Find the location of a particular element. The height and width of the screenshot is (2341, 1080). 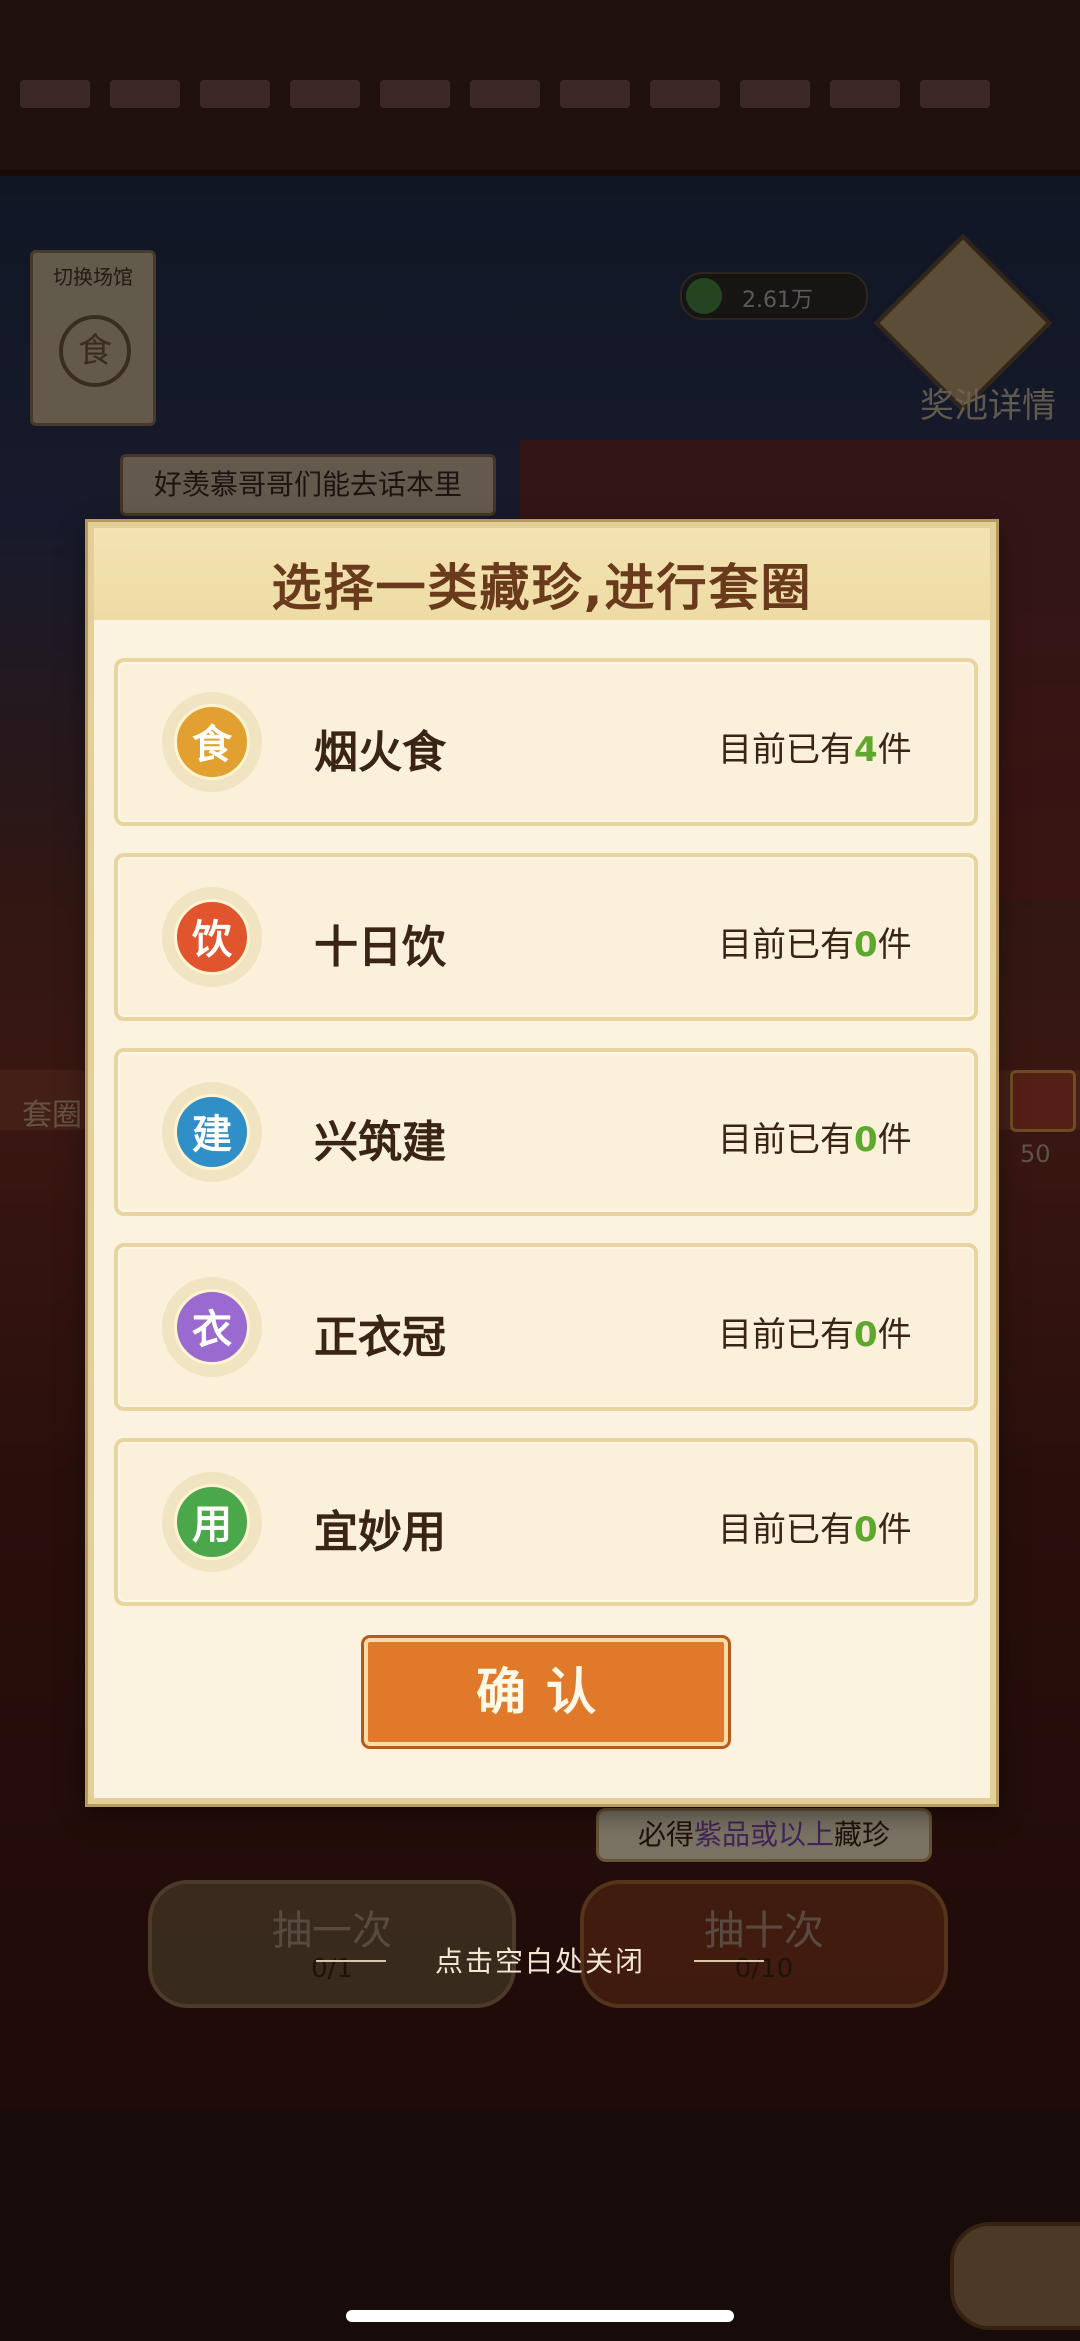

dialog-header: 选择一类藏珍,进行套圈 is located at coordinates (542, 574).